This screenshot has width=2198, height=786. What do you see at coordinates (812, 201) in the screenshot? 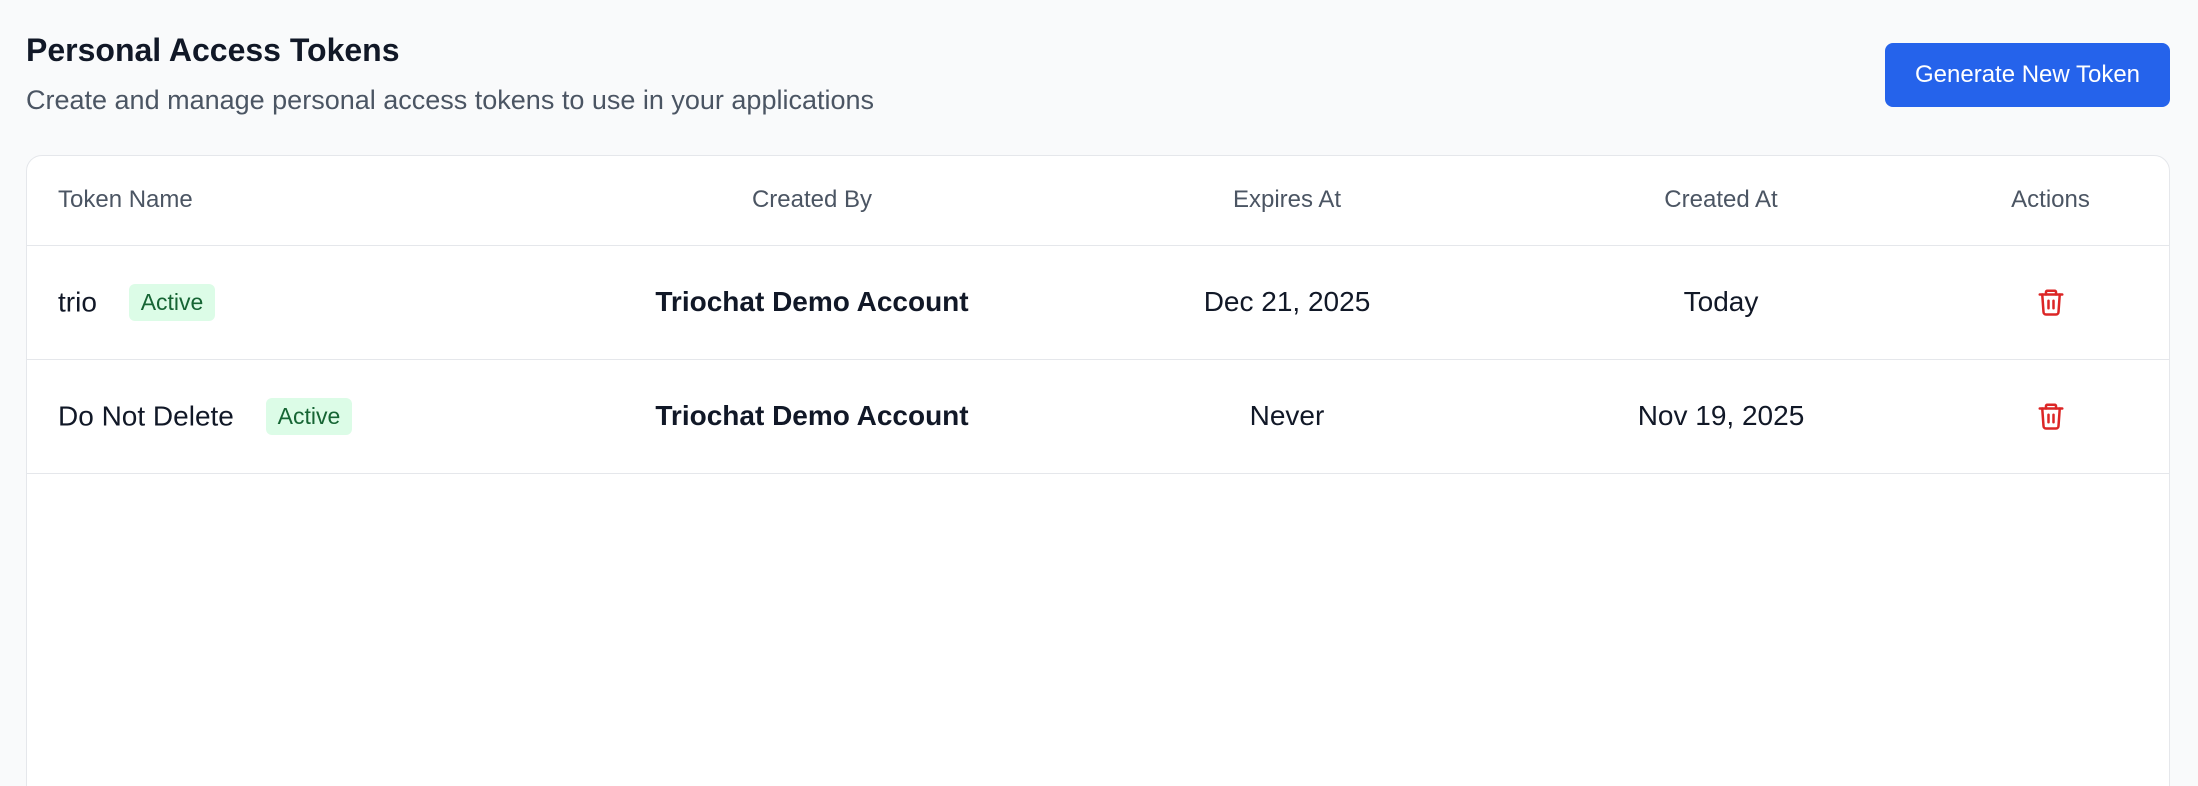
I see `column-header-created-by: Created By` at bounding box center [812, 201].